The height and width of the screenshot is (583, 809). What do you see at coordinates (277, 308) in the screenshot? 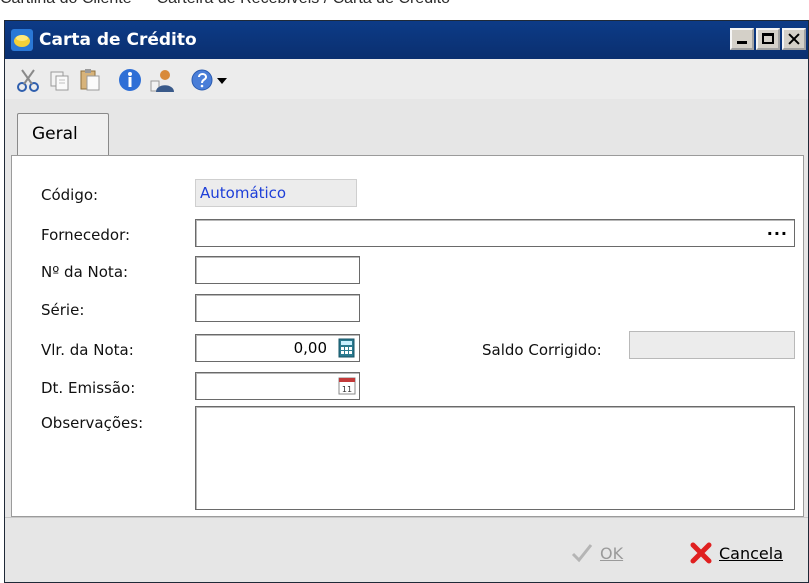
I see `serie-field` at bounding box center [277, 308].